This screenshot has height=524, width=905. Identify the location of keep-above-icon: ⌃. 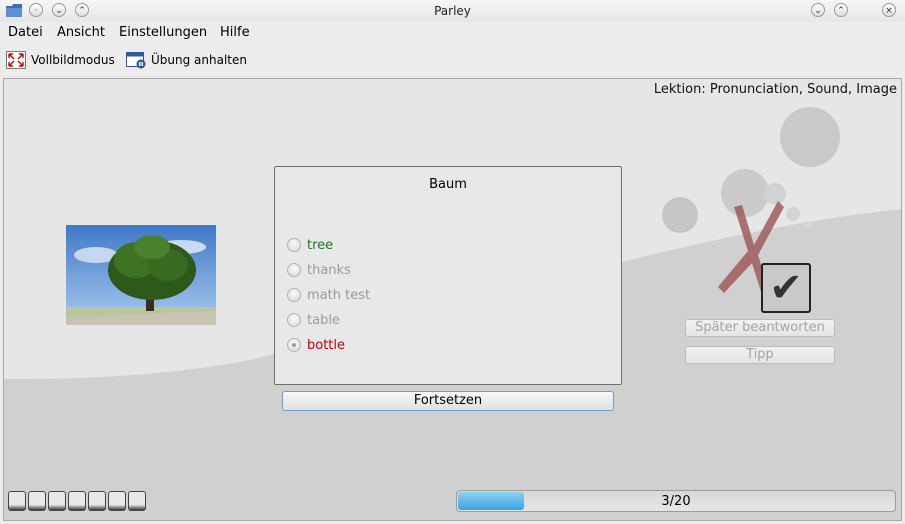
(841, 10).